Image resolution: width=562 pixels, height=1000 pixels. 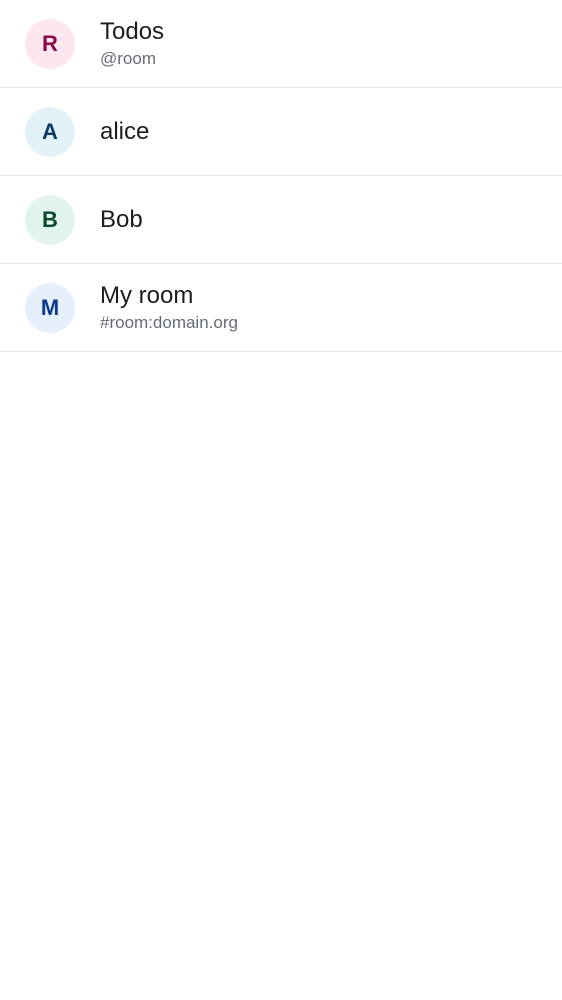 I want to click on list-item: A alice, so click(x=281, y=132).